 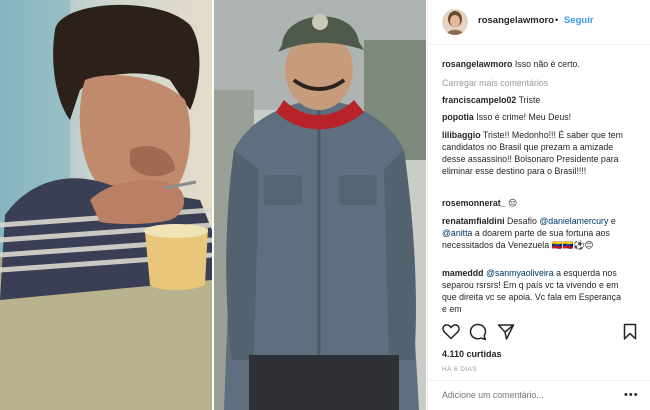 What do you see at coordinates (520, 273) in the screenshot?
I see `comment-mention: @sanmyaoliveira` at bounding box center [520, 273].